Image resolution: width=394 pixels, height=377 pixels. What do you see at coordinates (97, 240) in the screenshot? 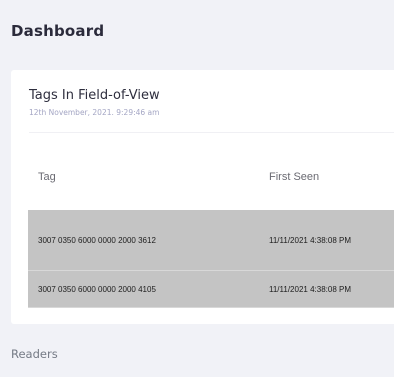
I see `tag-cell: 3007 0350 6000 0000 2000 3612` at bounding box center [97, 240].